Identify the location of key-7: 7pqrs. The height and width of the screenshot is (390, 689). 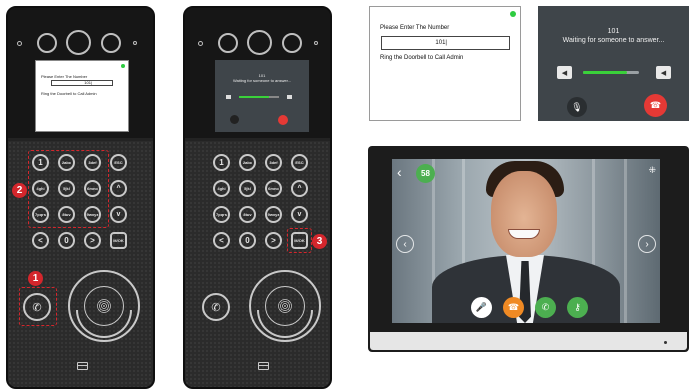
(221, 214).